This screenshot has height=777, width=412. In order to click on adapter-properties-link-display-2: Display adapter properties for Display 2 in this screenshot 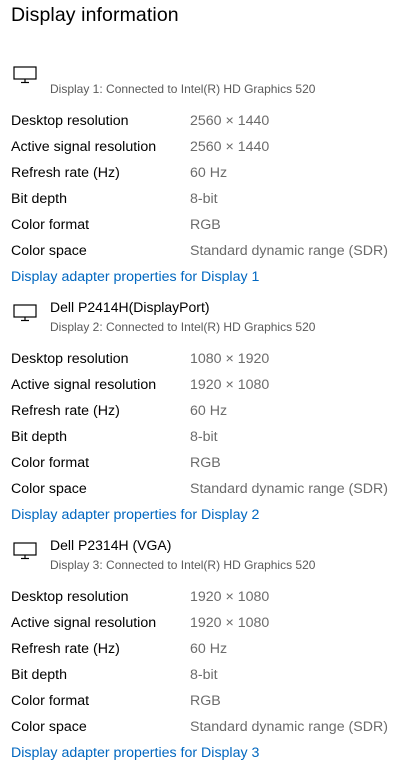, I will do `click(135, 515)`.